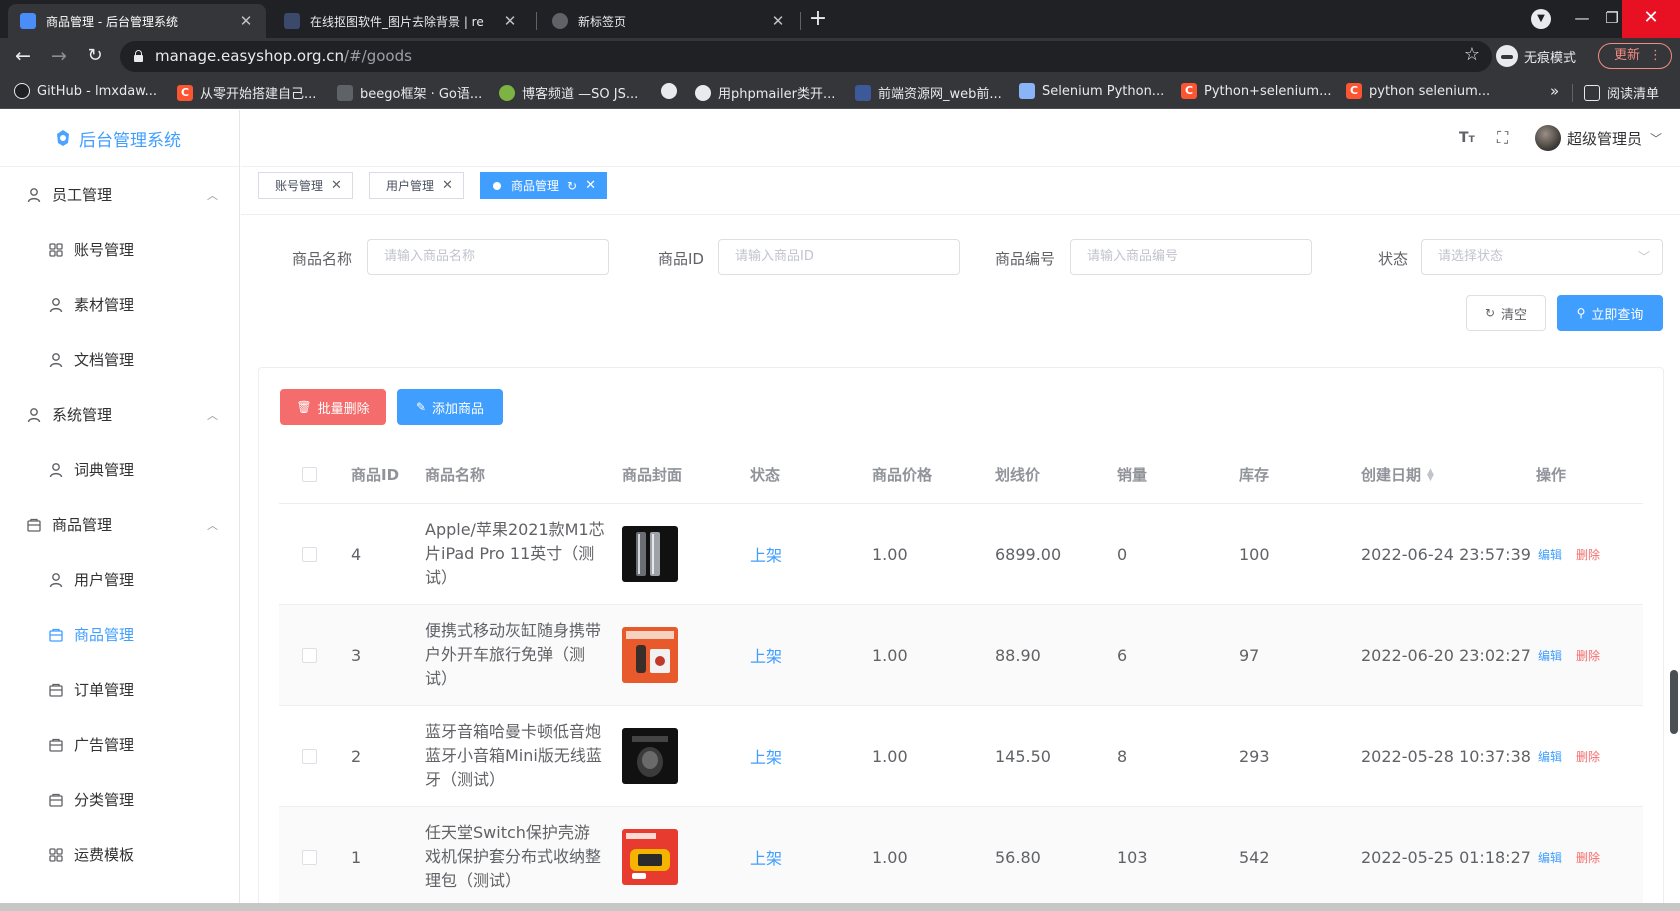  Describe the element at coordinates (1467, 138) in the screenshot. I see `font-size-icon: TT` at that location.